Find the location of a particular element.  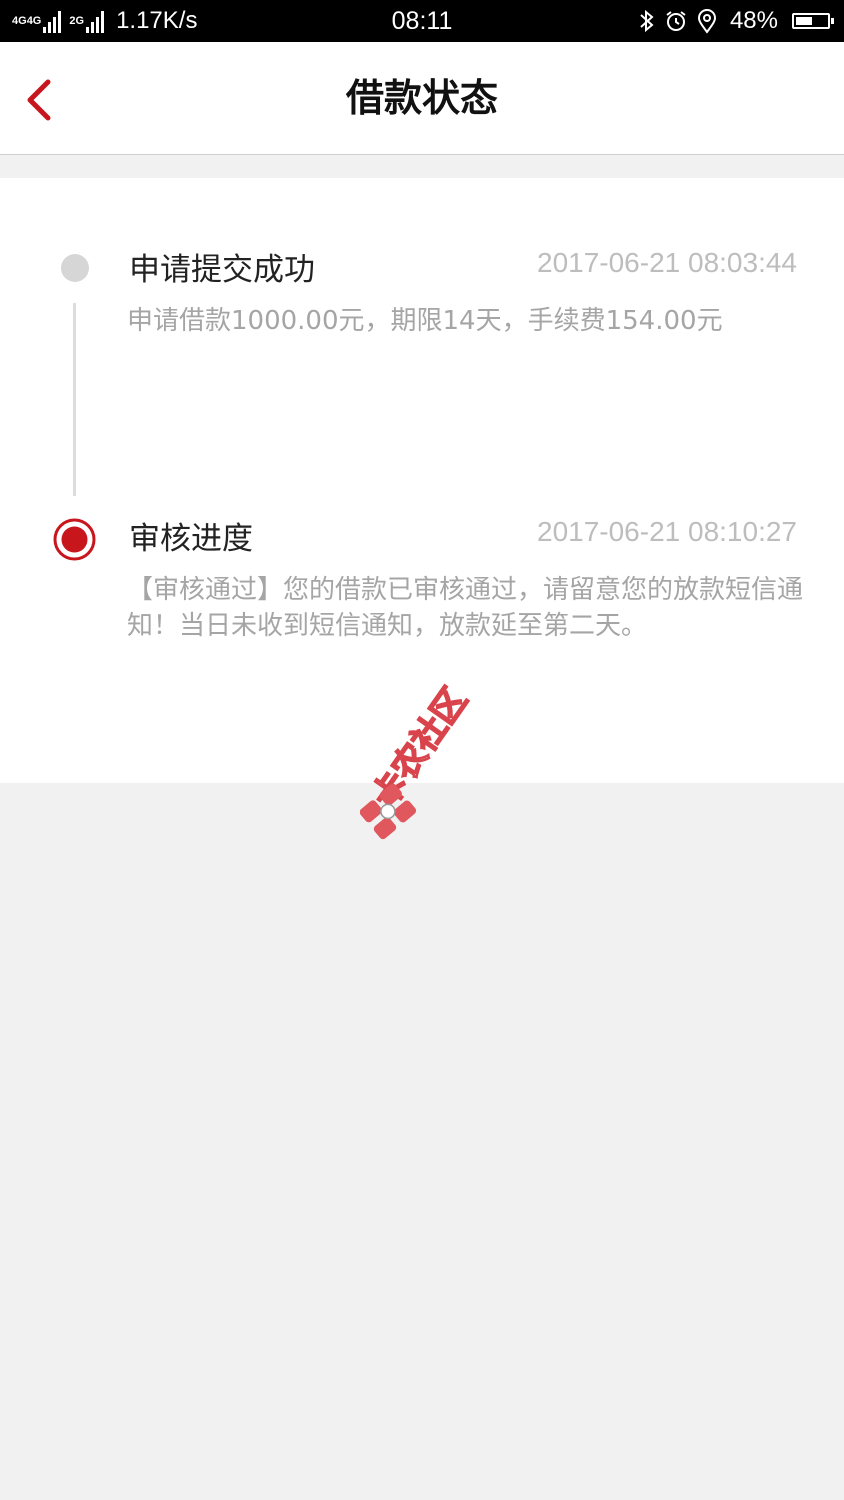

timeline-connector is located at coordinates (74, 399).